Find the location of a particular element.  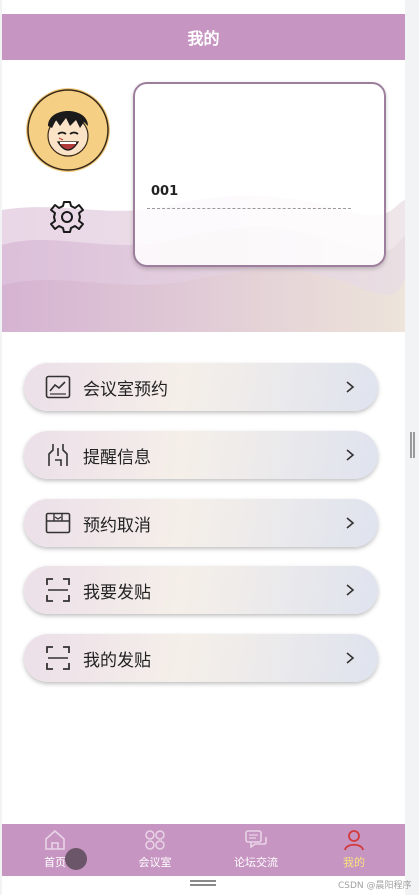

box-cancel-icon is located at coordinates (58, 523).